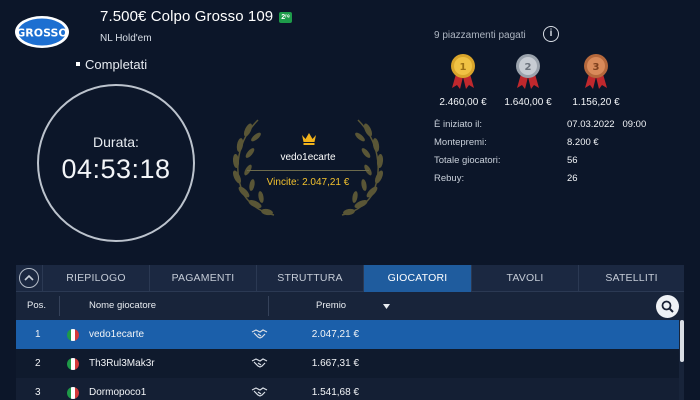 This screenshot has width=700, height=400. I want to click on total-players-value: 56, so click(572, 160).